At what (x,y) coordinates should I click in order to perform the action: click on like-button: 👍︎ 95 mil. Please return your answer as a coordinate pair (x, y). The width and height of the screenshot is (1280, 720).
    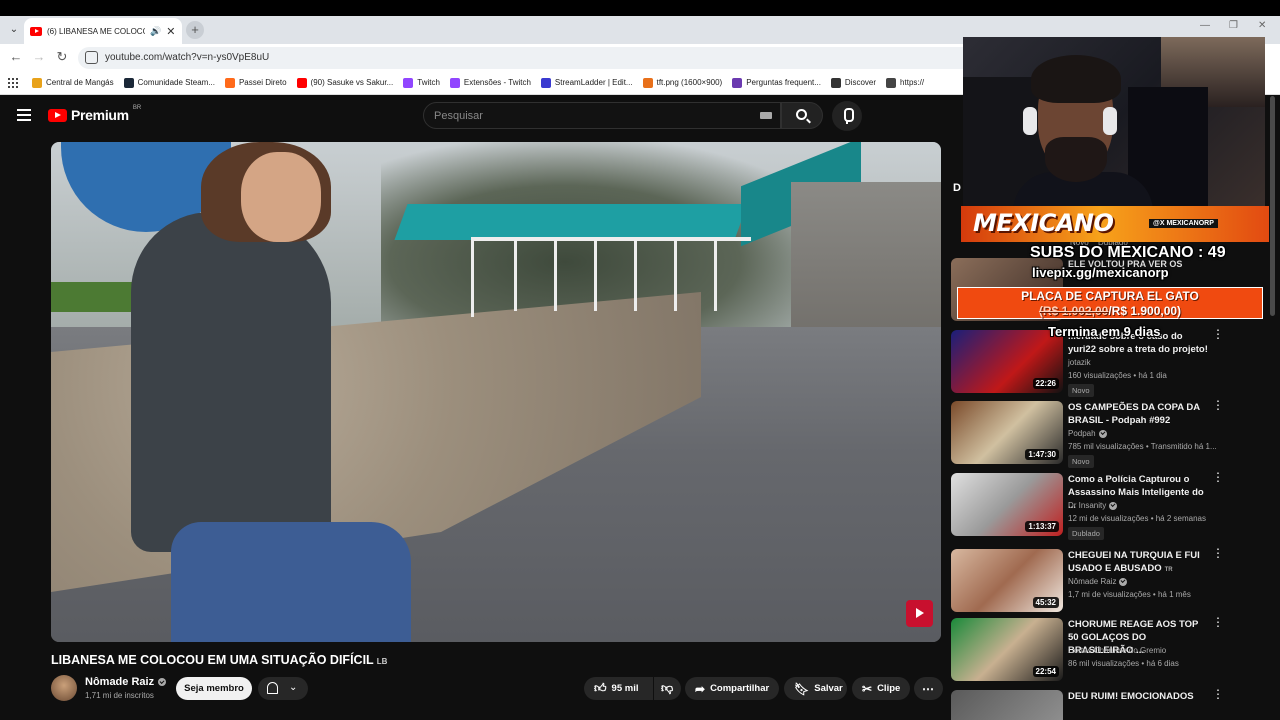
    Looking at the image, I should click on (618, 688).